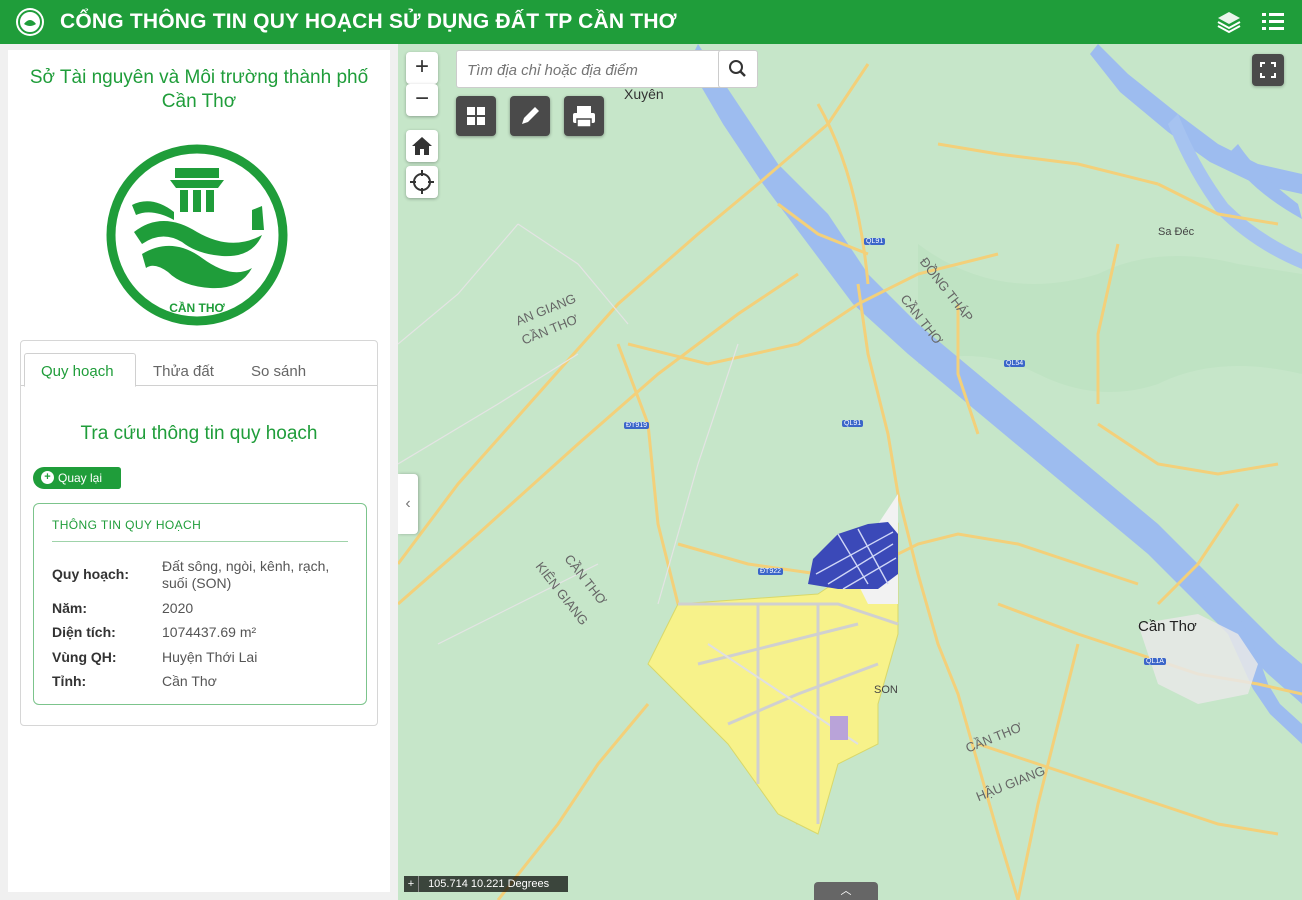 The width and height of the screenshot is (1302, 900). I want to click on plus-circle-icon: +, so click(47, 477).